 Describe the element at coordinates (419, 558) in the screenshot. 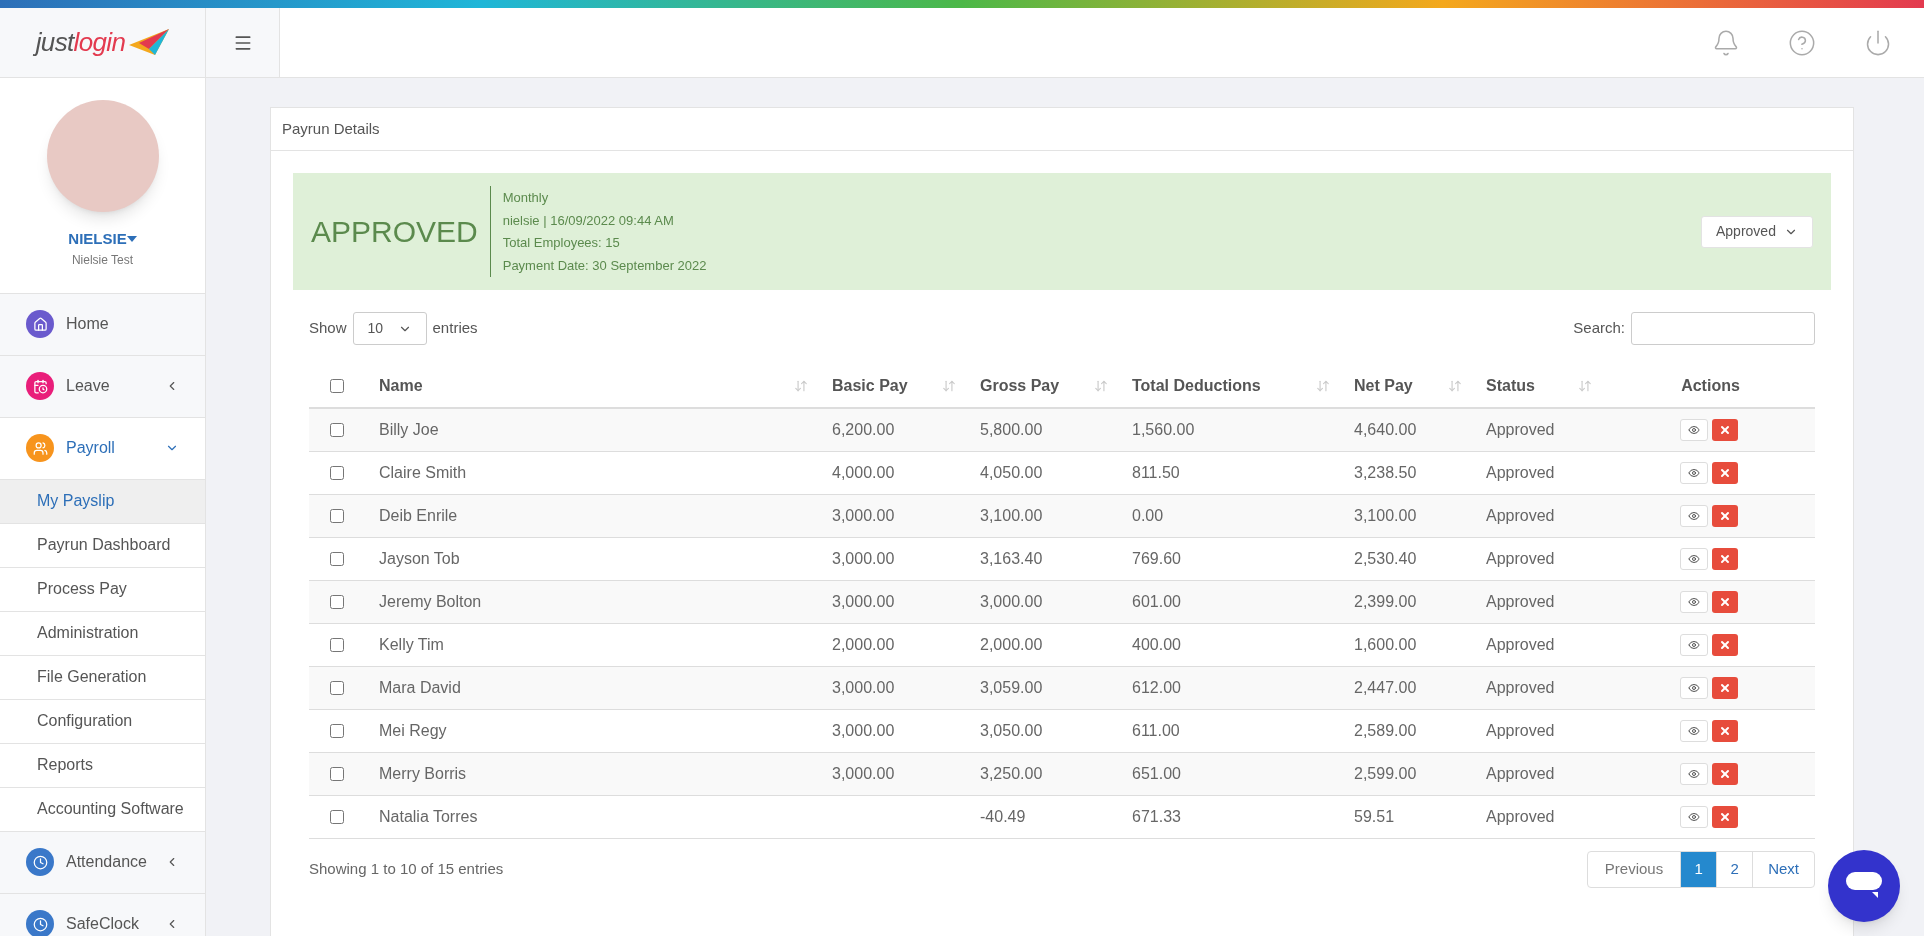

I see `table-cell: Jayson Tob` at that location.